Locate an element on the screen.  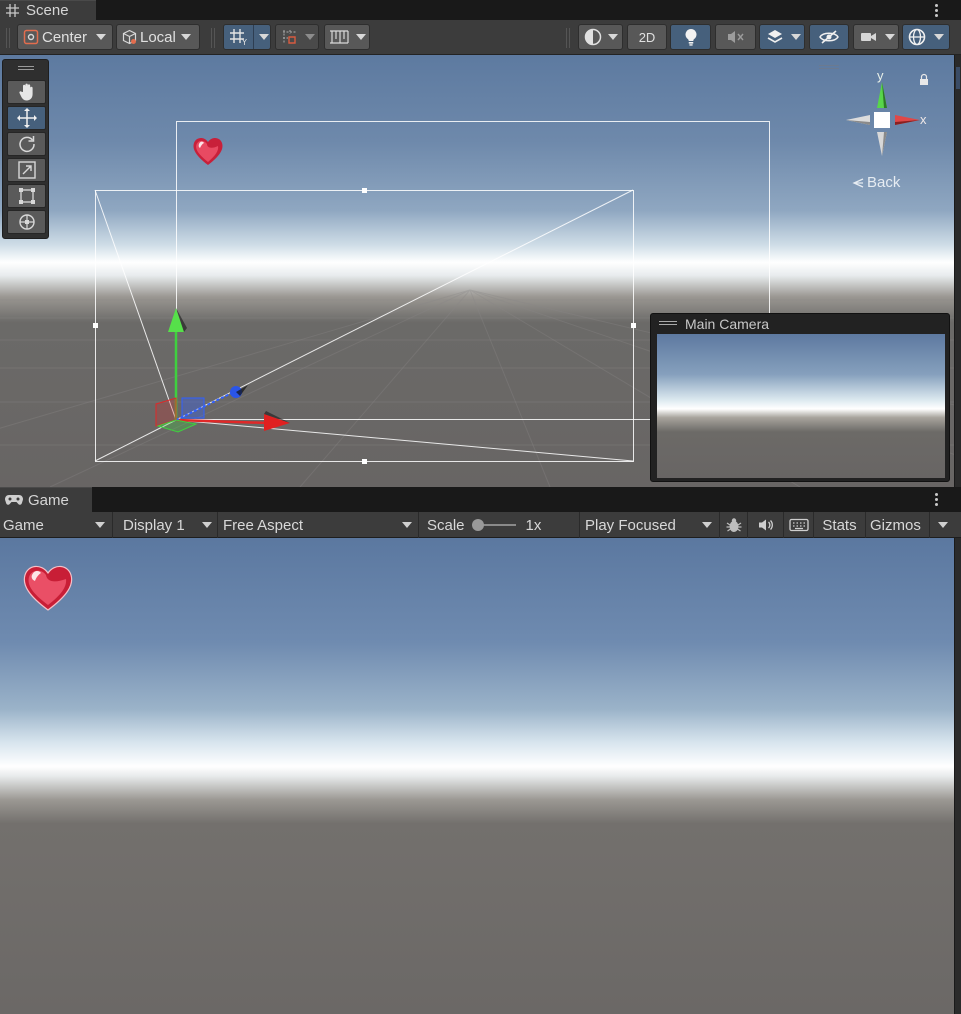
palette-drag-handle-icon is located at coordinates (26, 68).